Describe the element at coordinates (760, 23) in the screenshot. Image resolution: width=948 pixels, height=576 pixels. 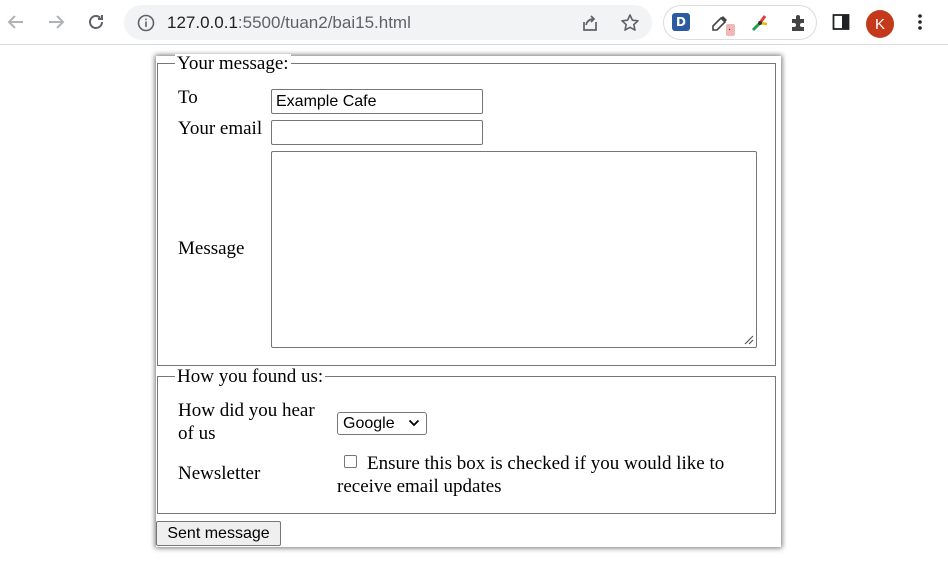
I see `color-picker-extension-icon` at that location.